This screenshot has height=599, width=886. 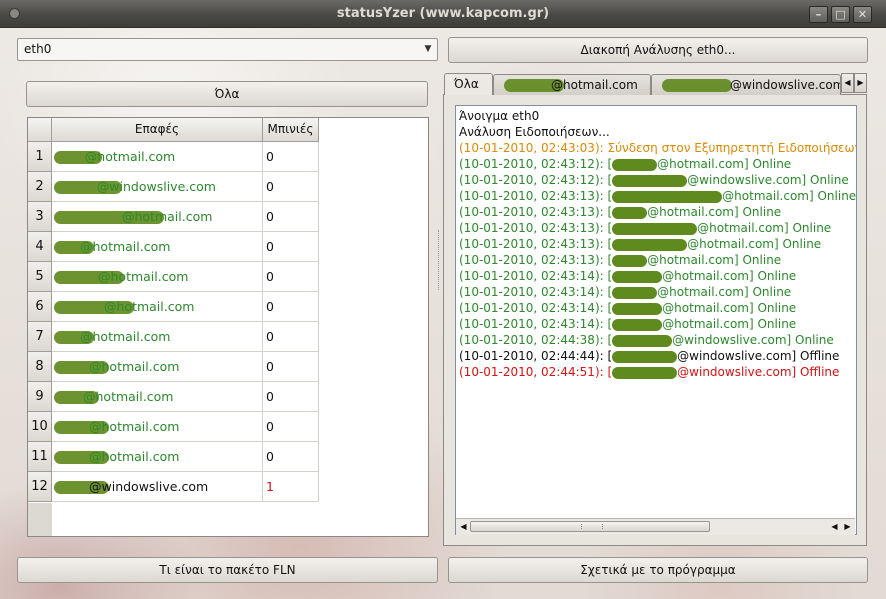 What do you see at coordinates (536, 372) in the screenshot?
I see `log-text: (10-01-2010, 02:44:51): [` at bounding box center [536, 372].